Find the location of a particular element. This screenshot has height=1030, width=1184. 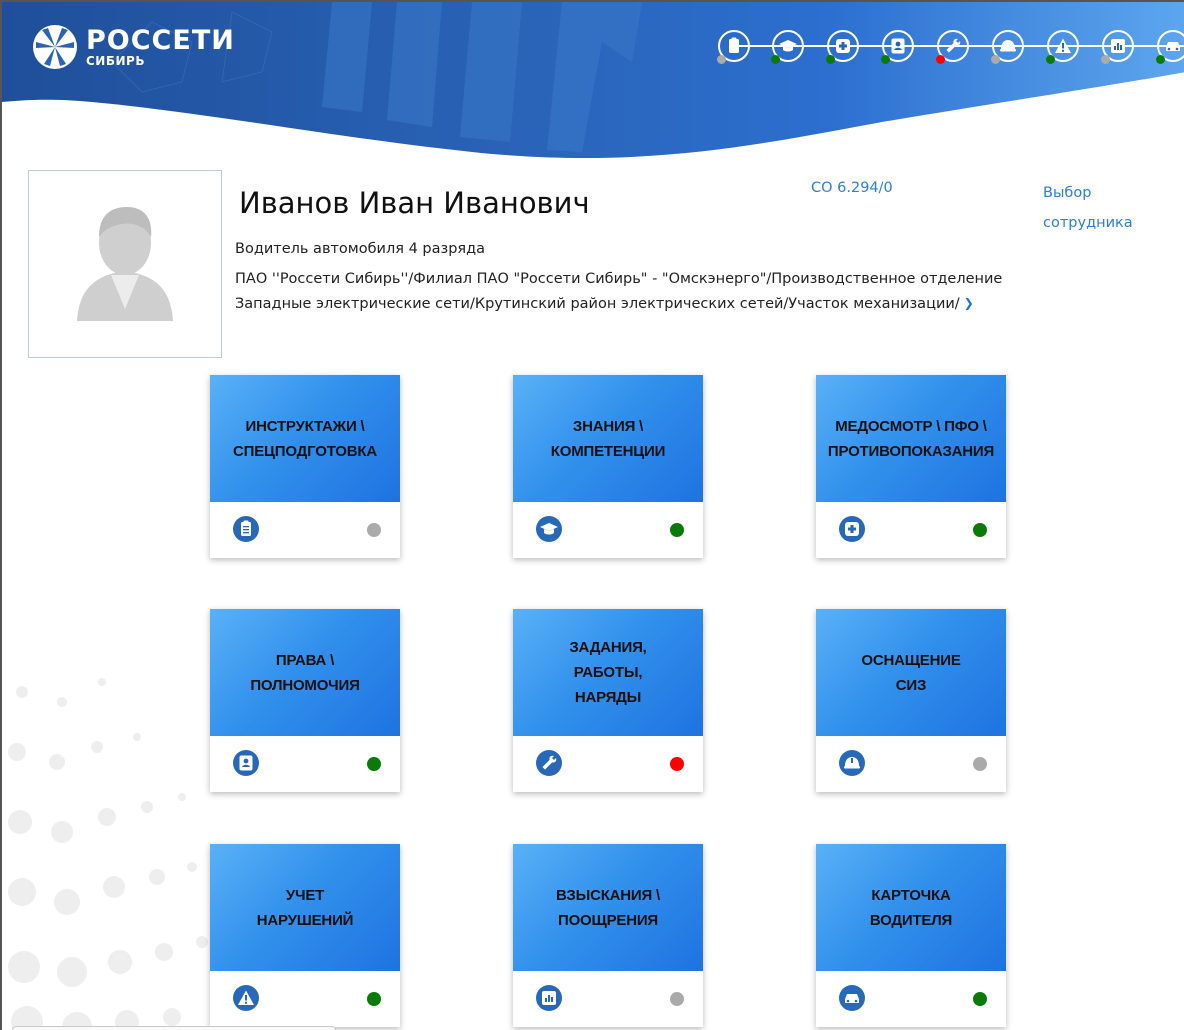

rosseti-logo-icon is located at coordinates (55, 47).